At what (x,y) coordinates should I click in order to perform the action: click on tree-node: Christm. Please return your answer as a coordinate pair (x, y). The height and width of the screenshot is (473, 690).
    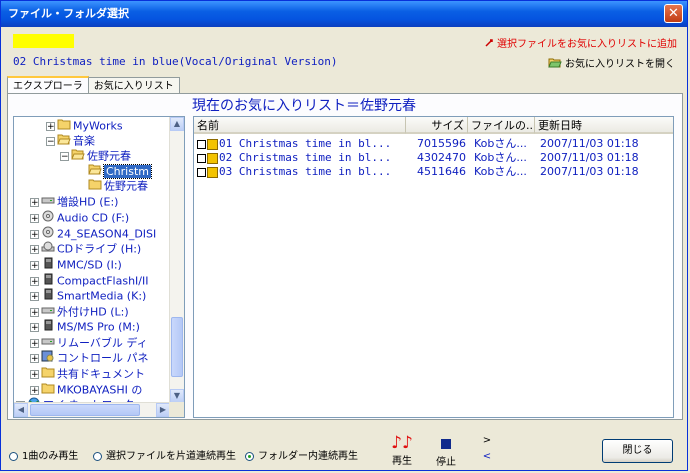
    Looking at the image, I should click on (120, 171).